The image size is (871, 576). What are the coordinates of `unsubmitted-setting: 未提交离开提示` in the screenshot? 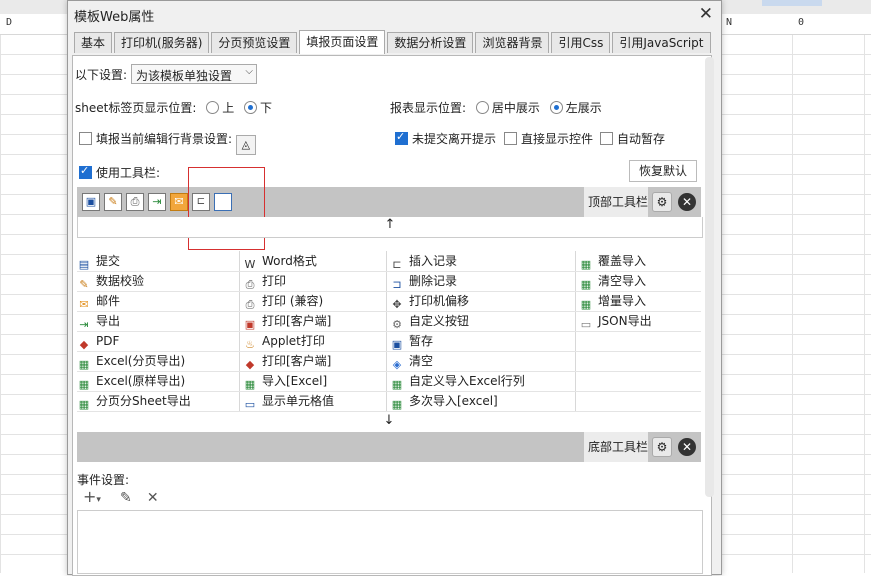 It's located at (445, 138).